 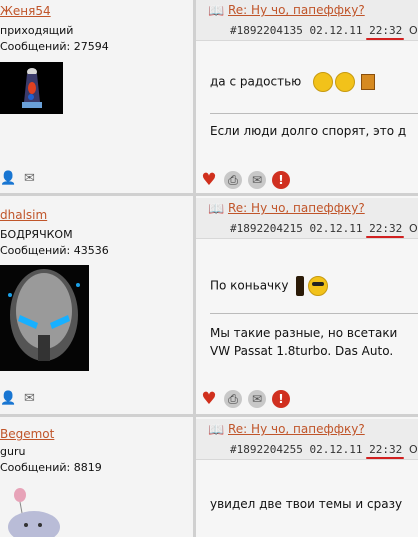 What do you see at coordinates (300, 286) in the screenshot?
I see `bottle-icon` at bounding box center [300, 286].